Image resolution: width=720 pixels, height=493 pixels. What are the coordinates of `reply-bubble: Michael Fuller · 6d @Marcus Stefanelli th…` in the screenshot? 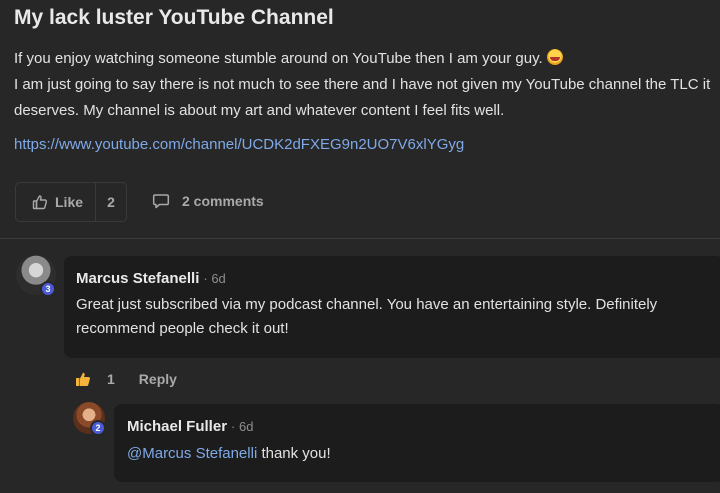 It's located at (417, 443).